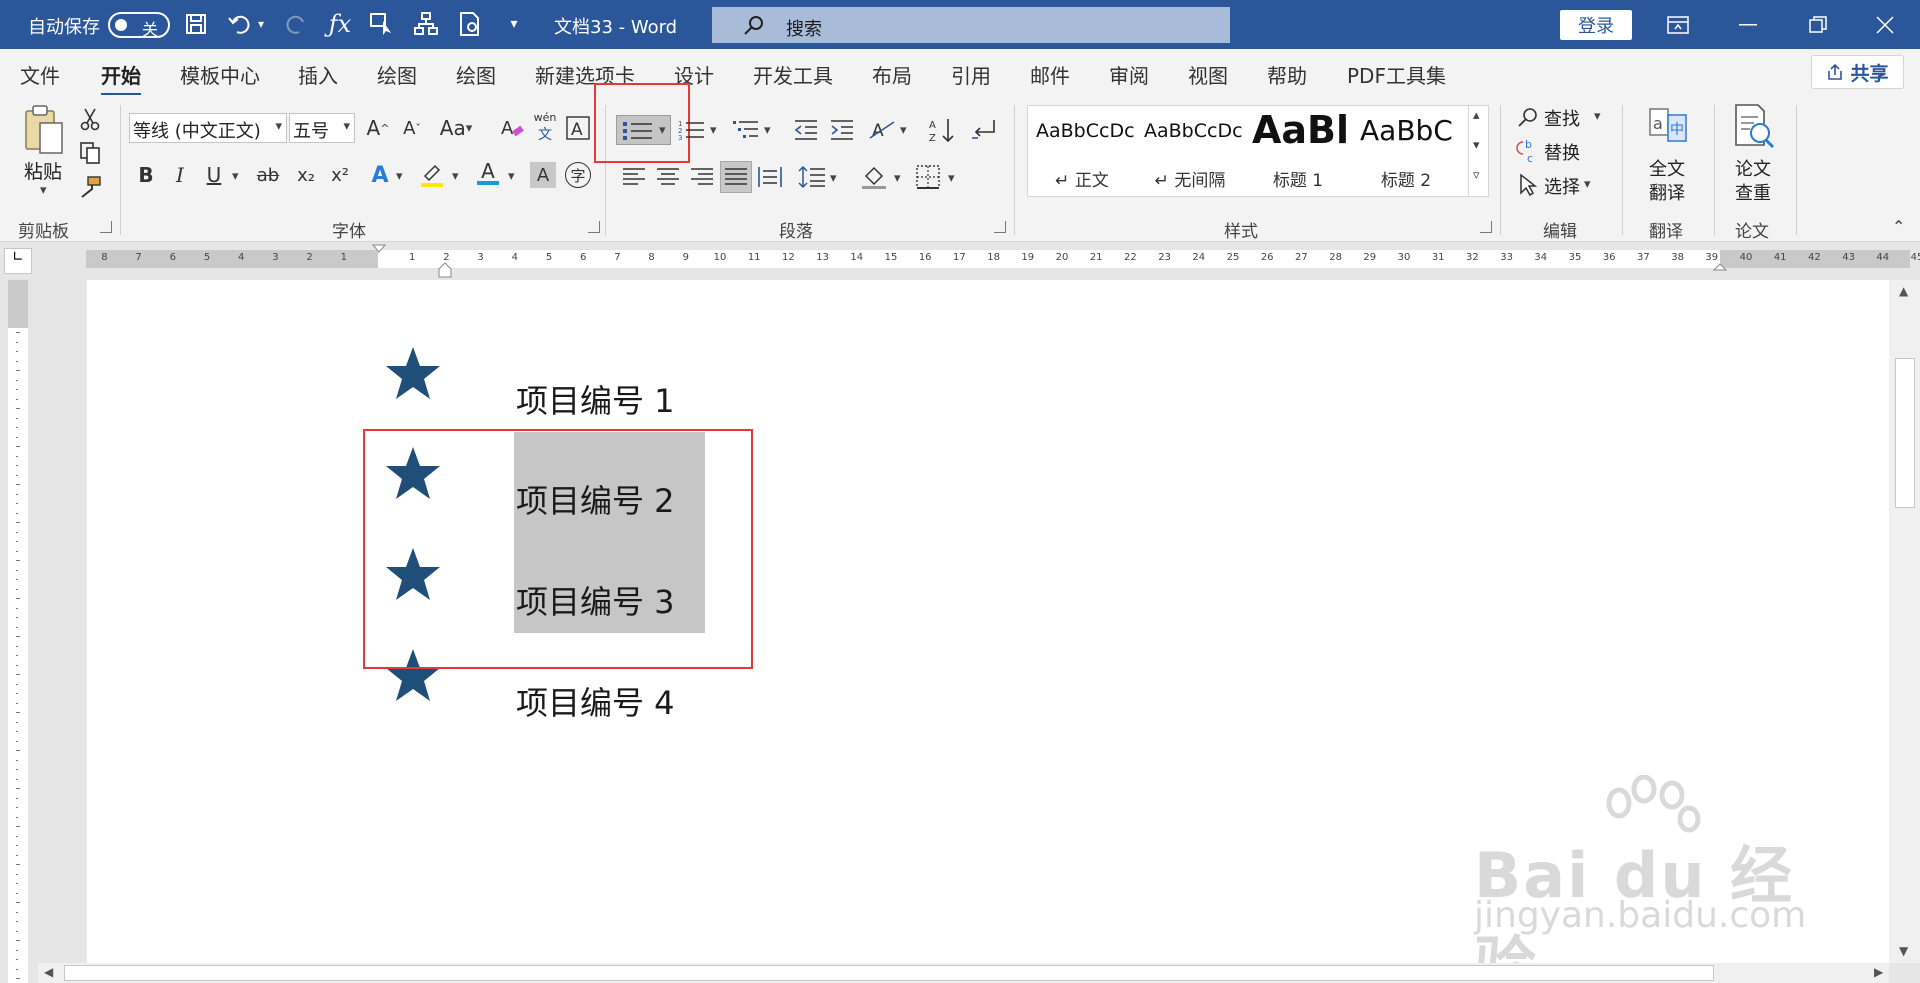 The image size is (1920, 983). Describe the element at coordinates (18, 261) in the screenshot. I see `tab-selector-icon: ∟` at that location.